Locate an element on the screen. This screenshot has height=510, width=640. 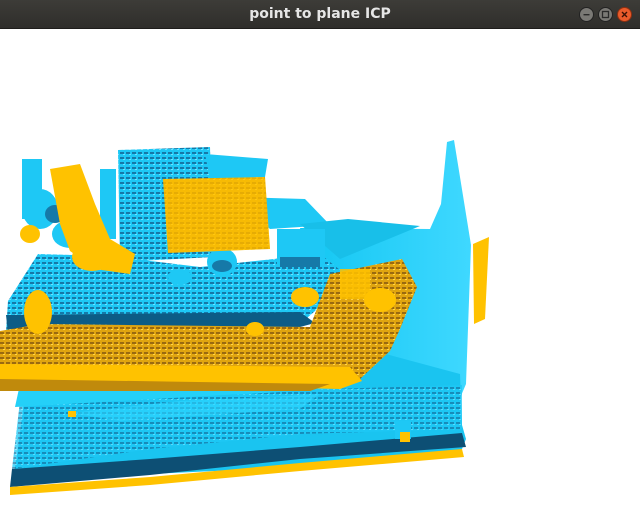
close-icon is located at coordinates (624, 14).